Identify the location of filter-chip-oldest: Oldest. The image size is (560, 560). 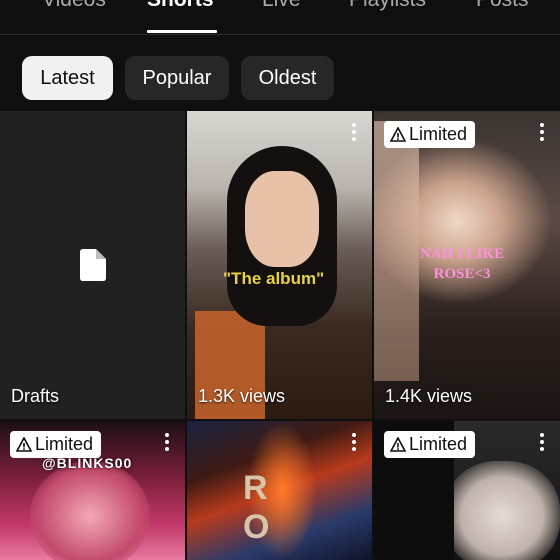
(287, 78).